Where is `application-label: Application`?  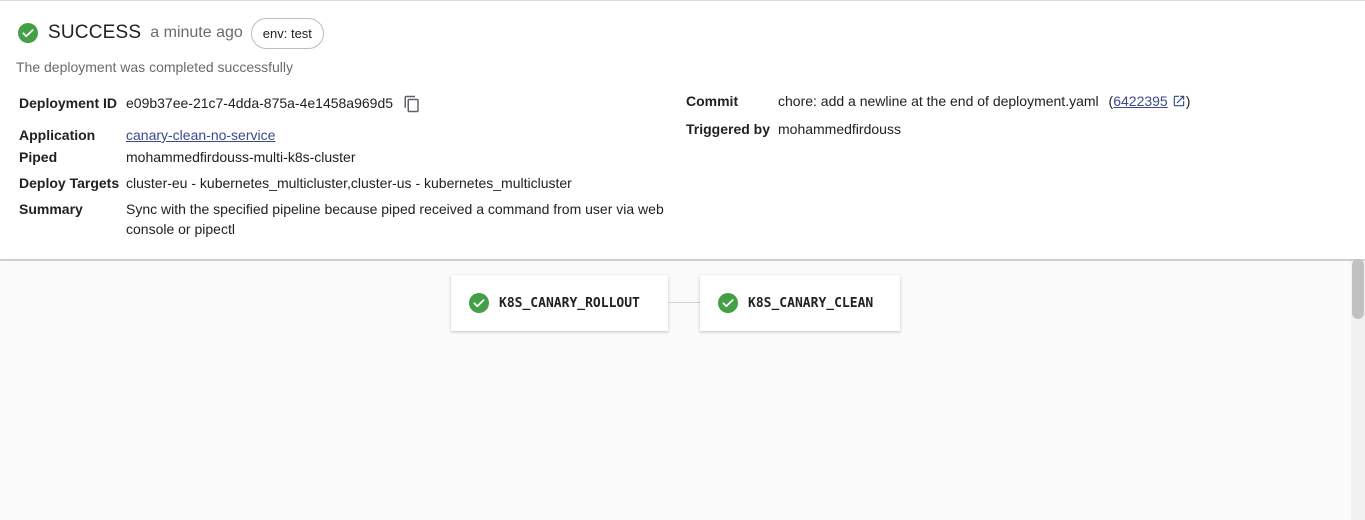 application-label: Application is located at coordinates (57, 135).